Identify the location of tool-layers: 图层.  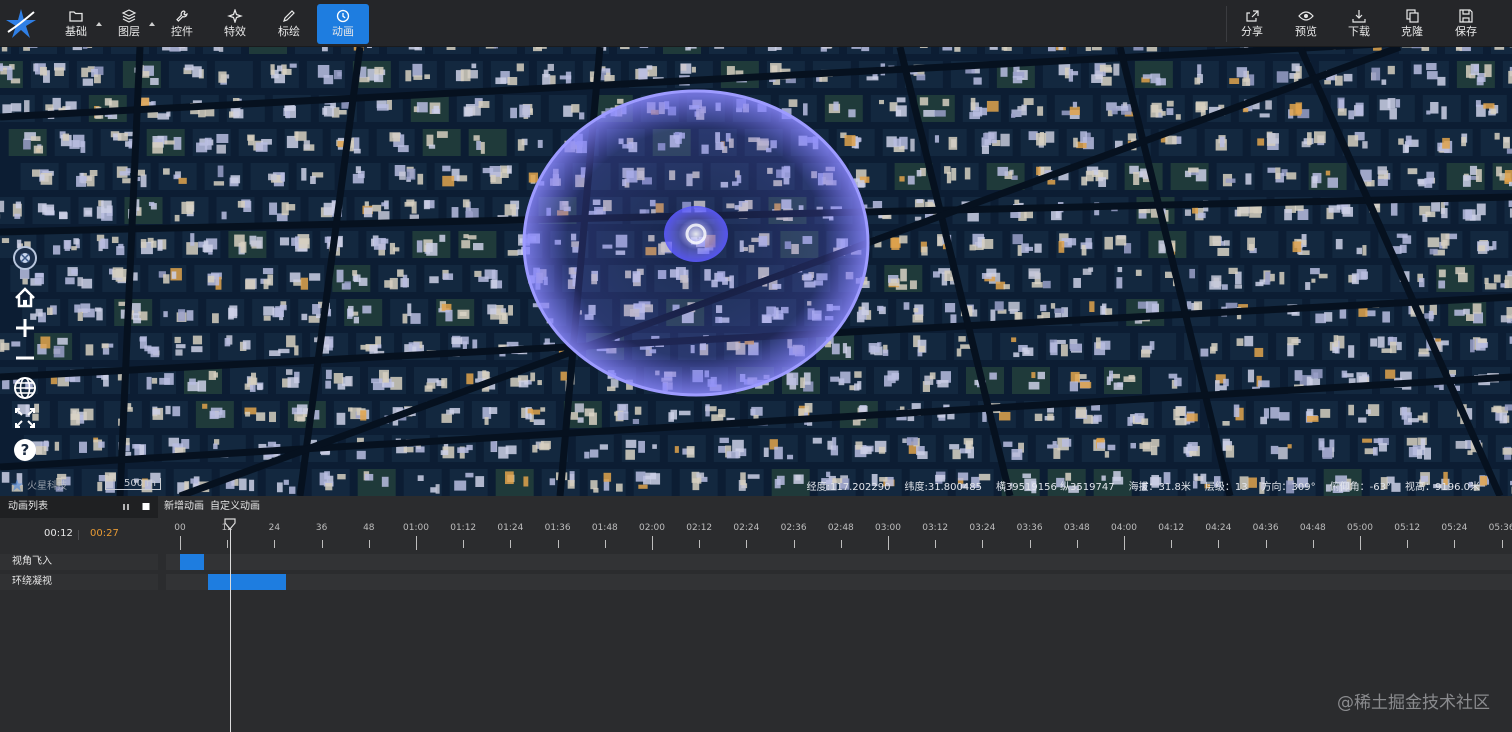
(129, 24).